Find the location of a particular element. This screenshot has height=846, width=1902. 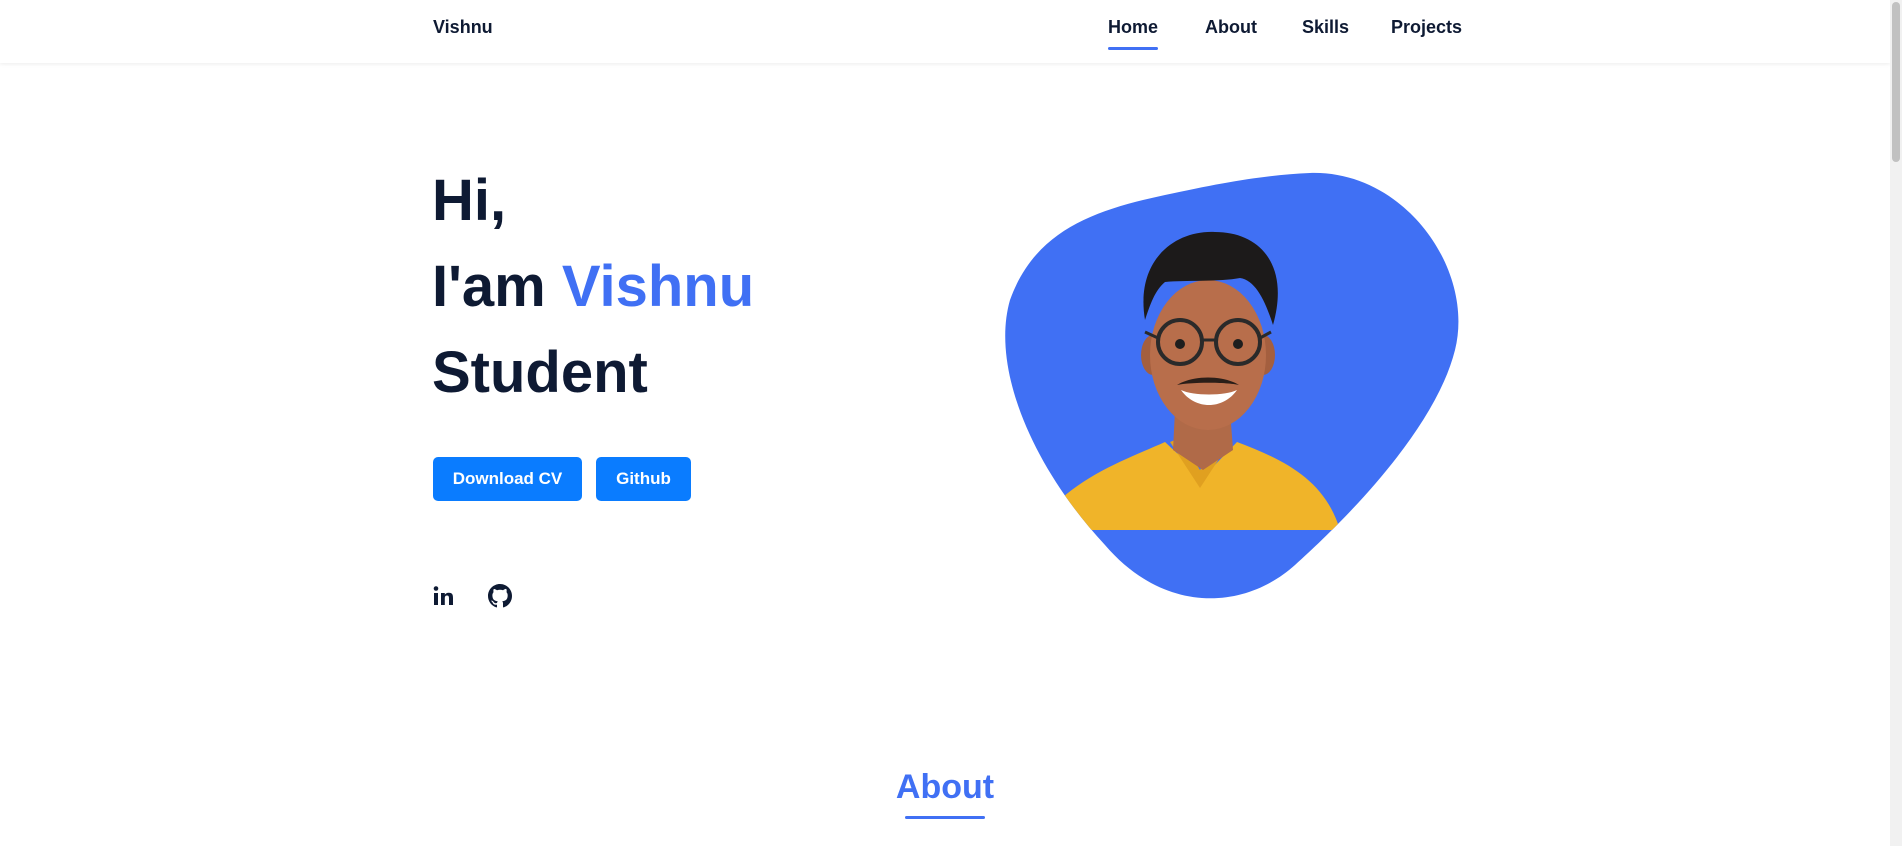

download-cv-button: Download CV is located at coordinates (507, 479).